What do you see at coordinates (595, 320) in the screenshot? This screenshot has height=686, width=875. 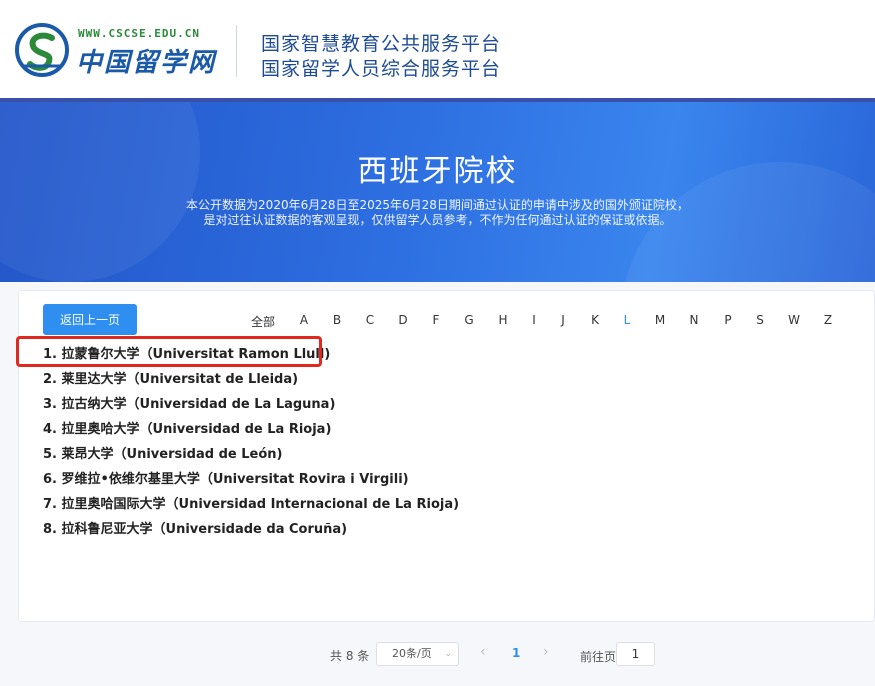 I see `letter-filter-k: K` at bounding box center [595, 320].